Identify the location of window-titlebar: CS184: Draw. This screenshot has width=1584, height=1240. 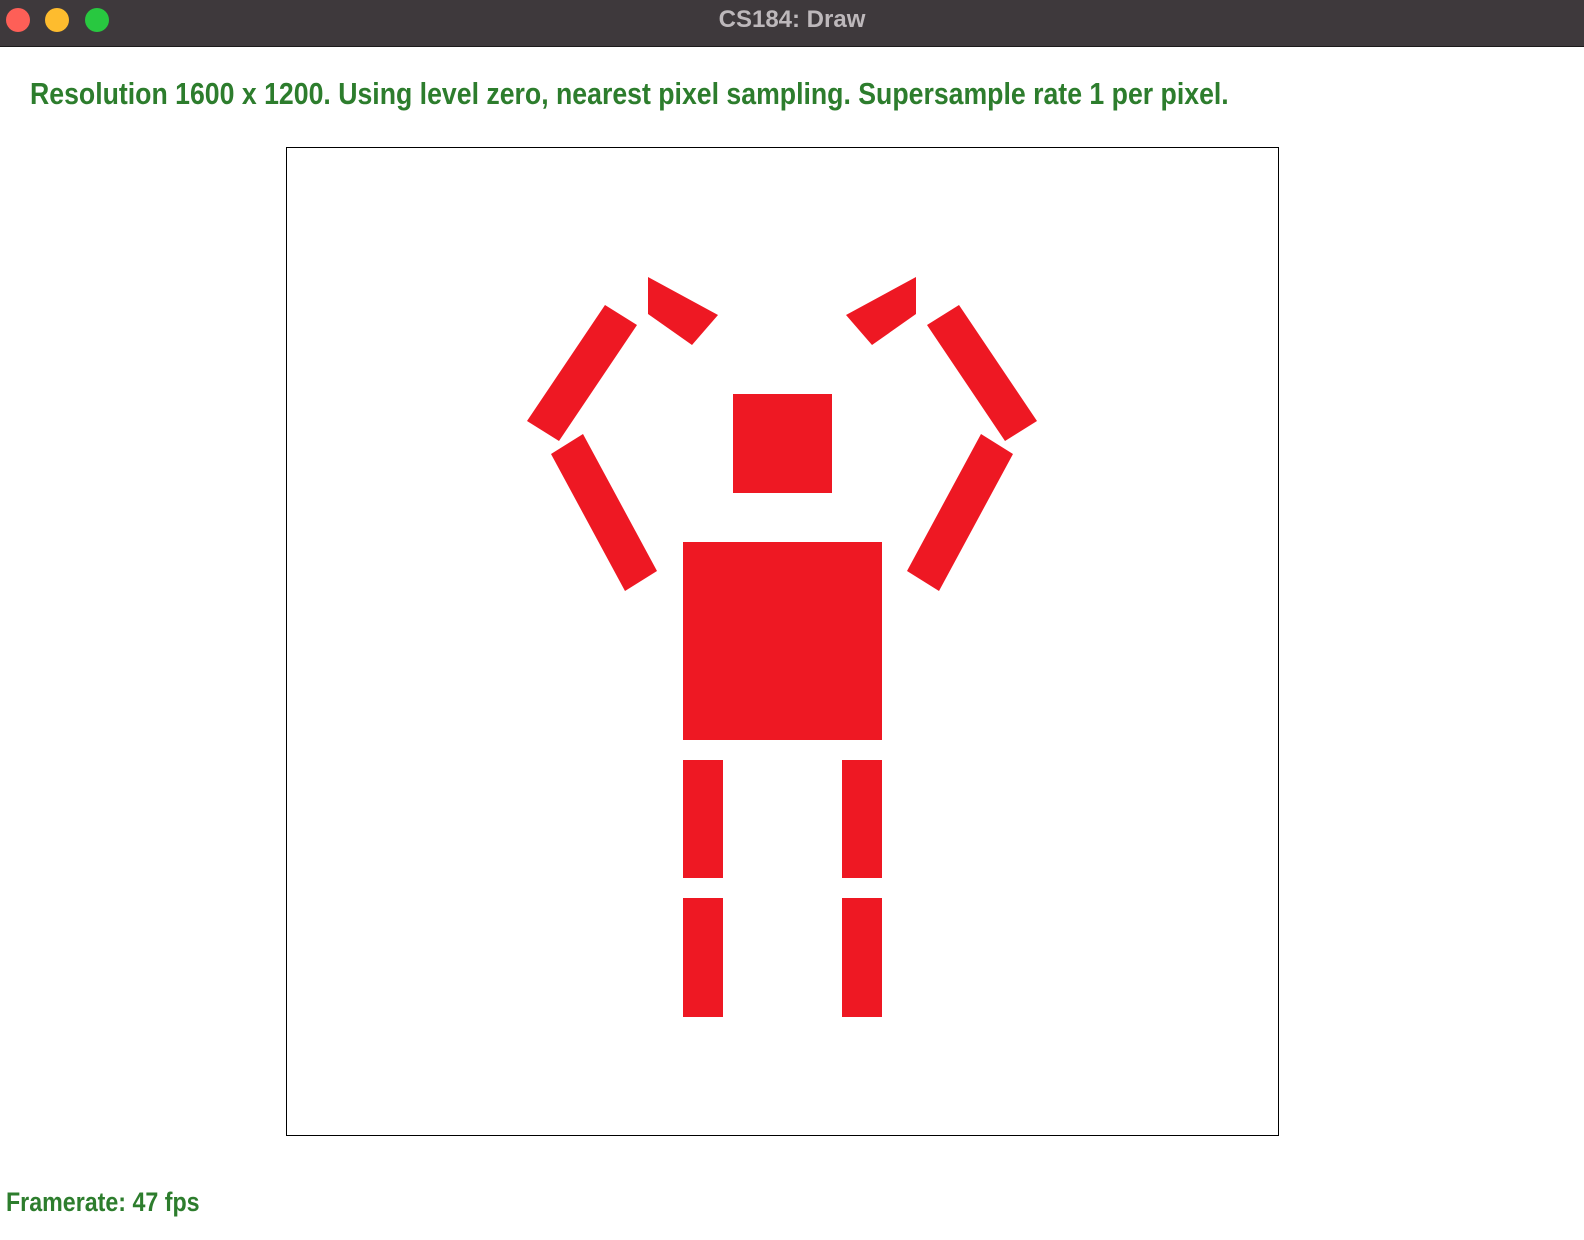
(792, 23).